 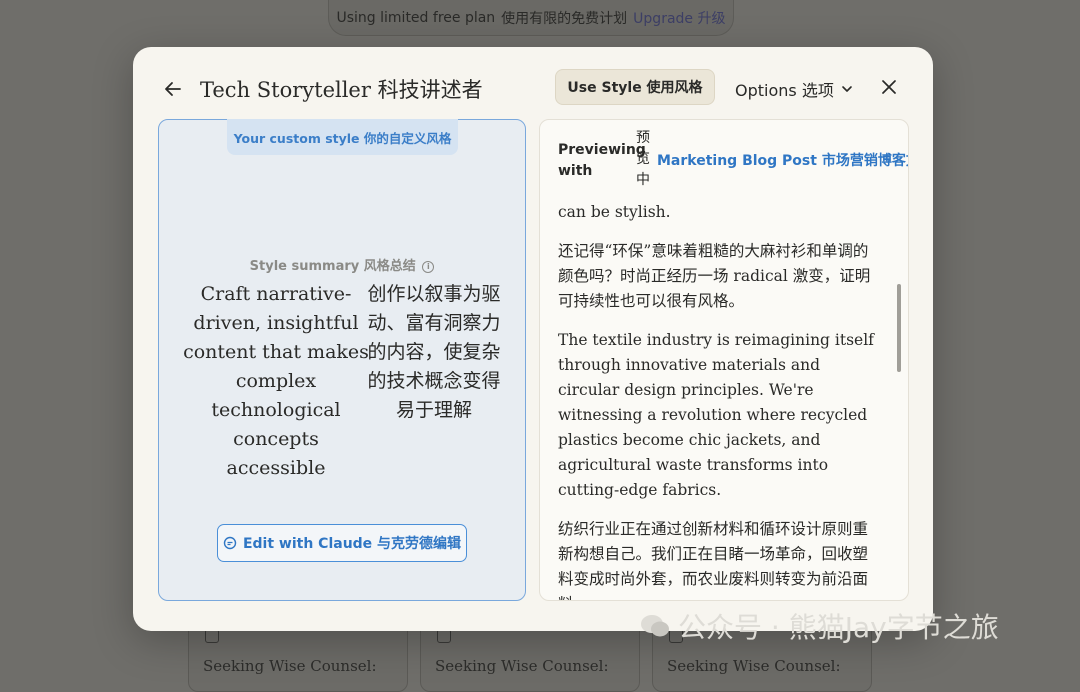 What do you see at coordinates (679, 18) in the screenshot?
I see `upgrade-link: Upgrade 升级` at bounding box center [679, 18].